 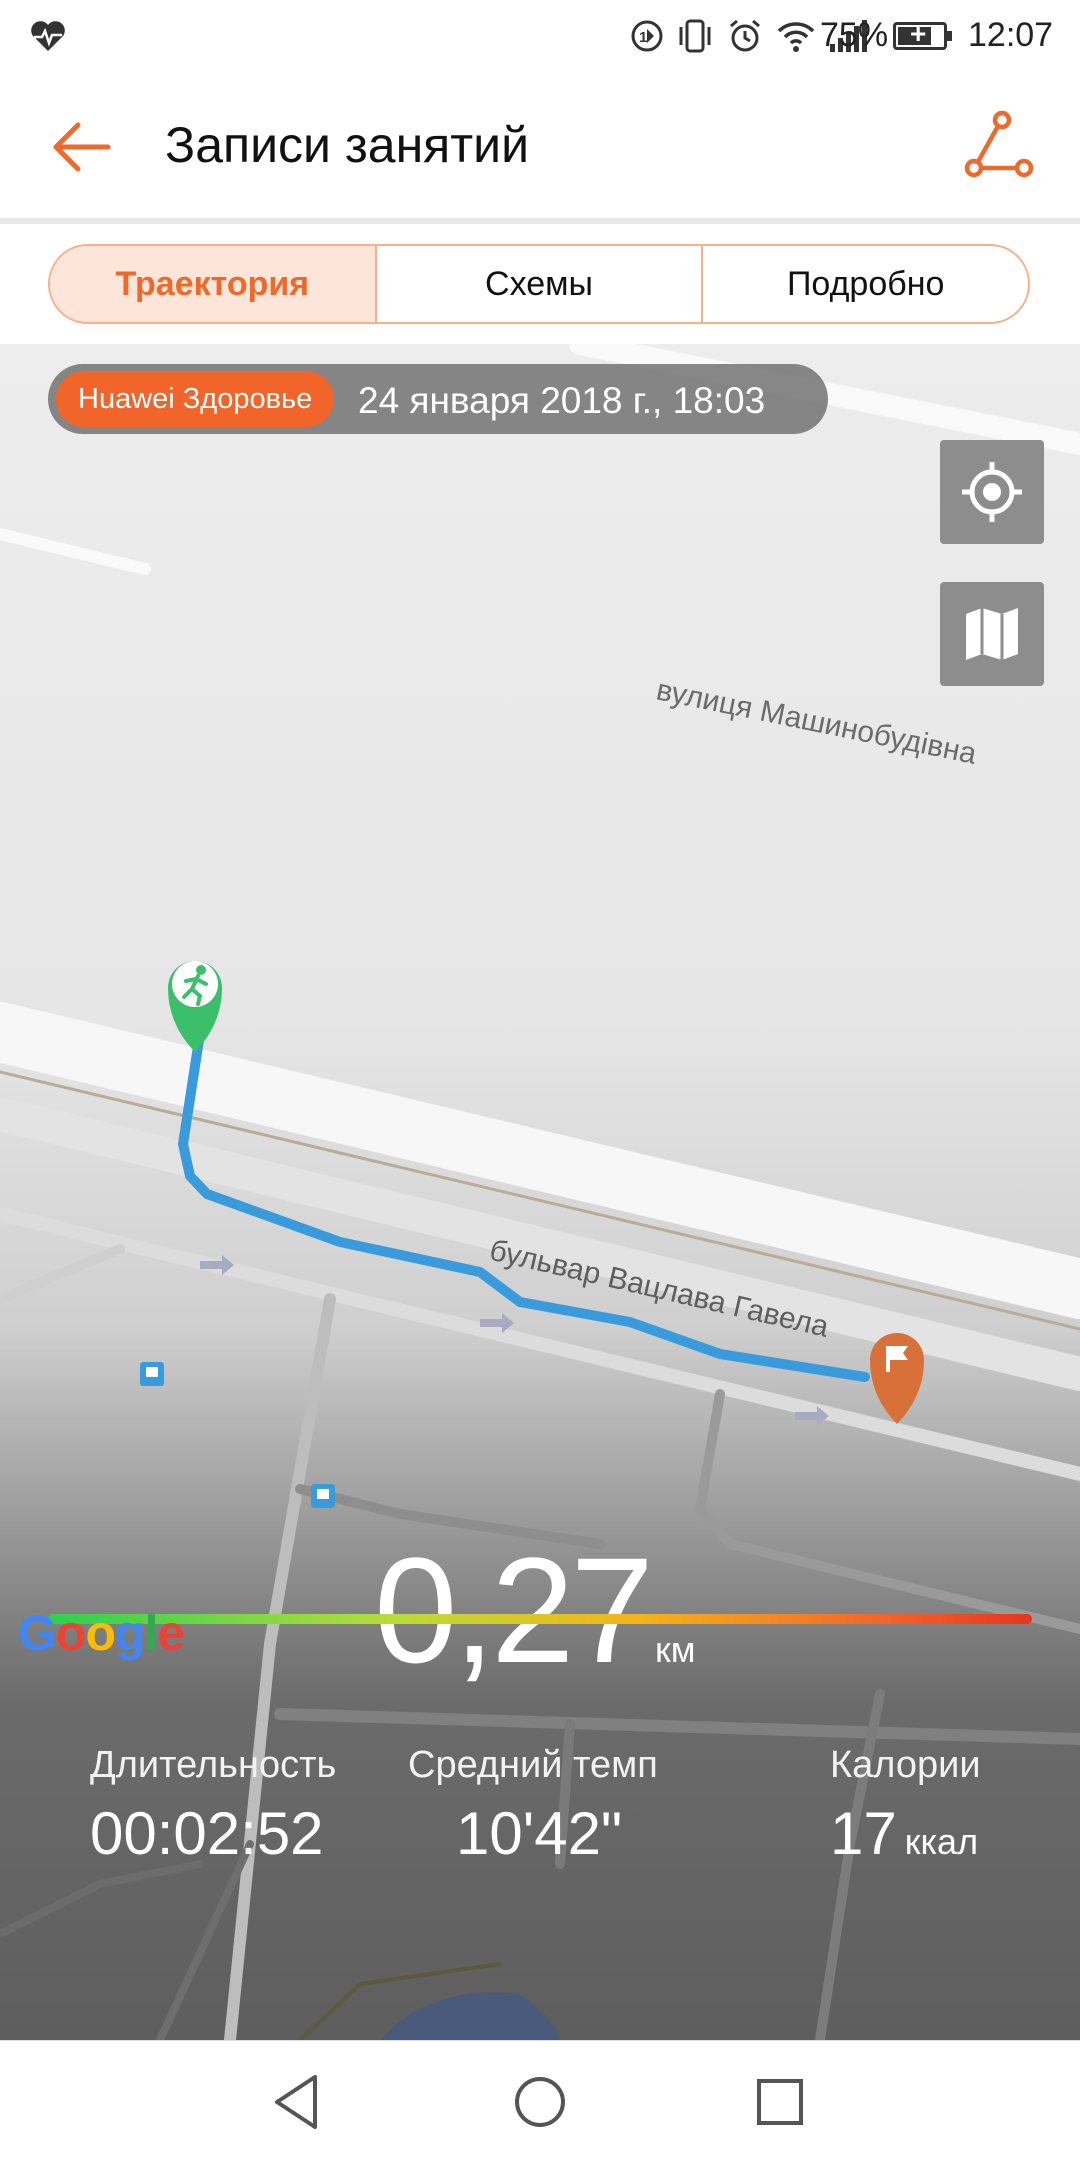 What do you see at coordinates (213, 1765) in the screenshot?
I see `duration-label: Длительность` at bounding box center [213, 1765].